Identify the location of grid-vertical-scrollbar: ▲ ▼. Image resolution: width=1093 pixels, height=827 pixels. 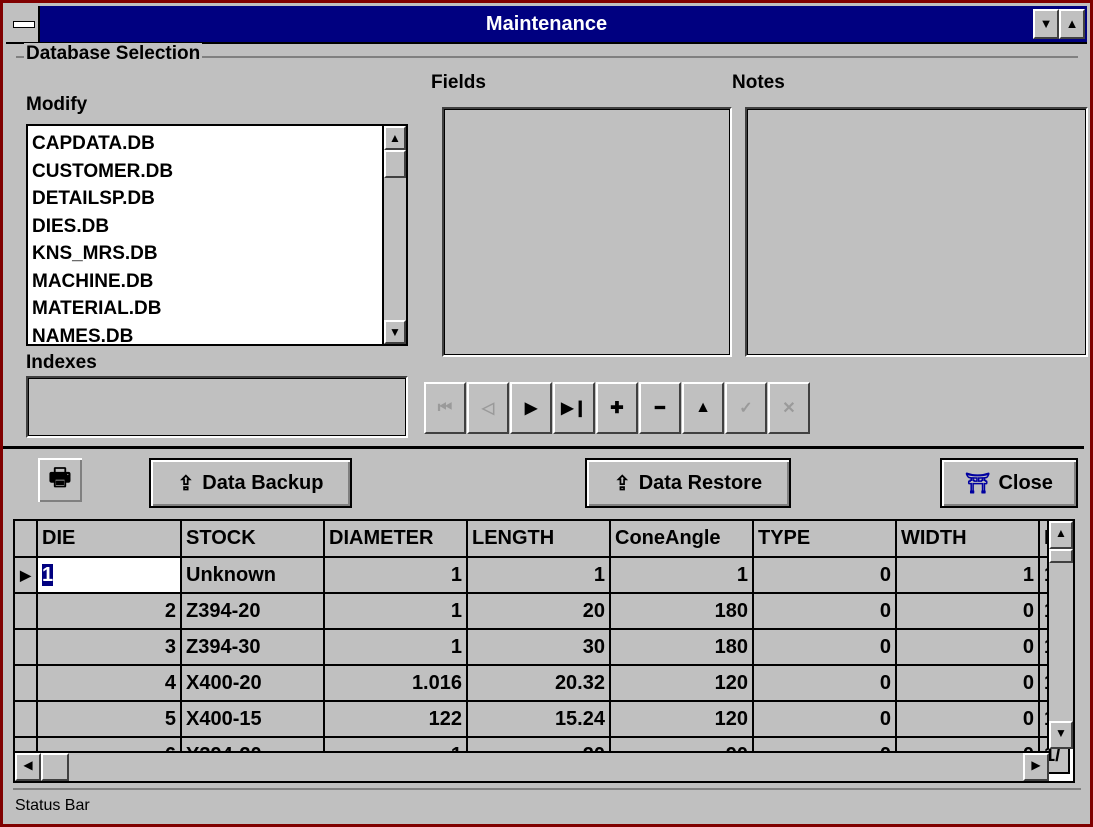
(1060, 635).